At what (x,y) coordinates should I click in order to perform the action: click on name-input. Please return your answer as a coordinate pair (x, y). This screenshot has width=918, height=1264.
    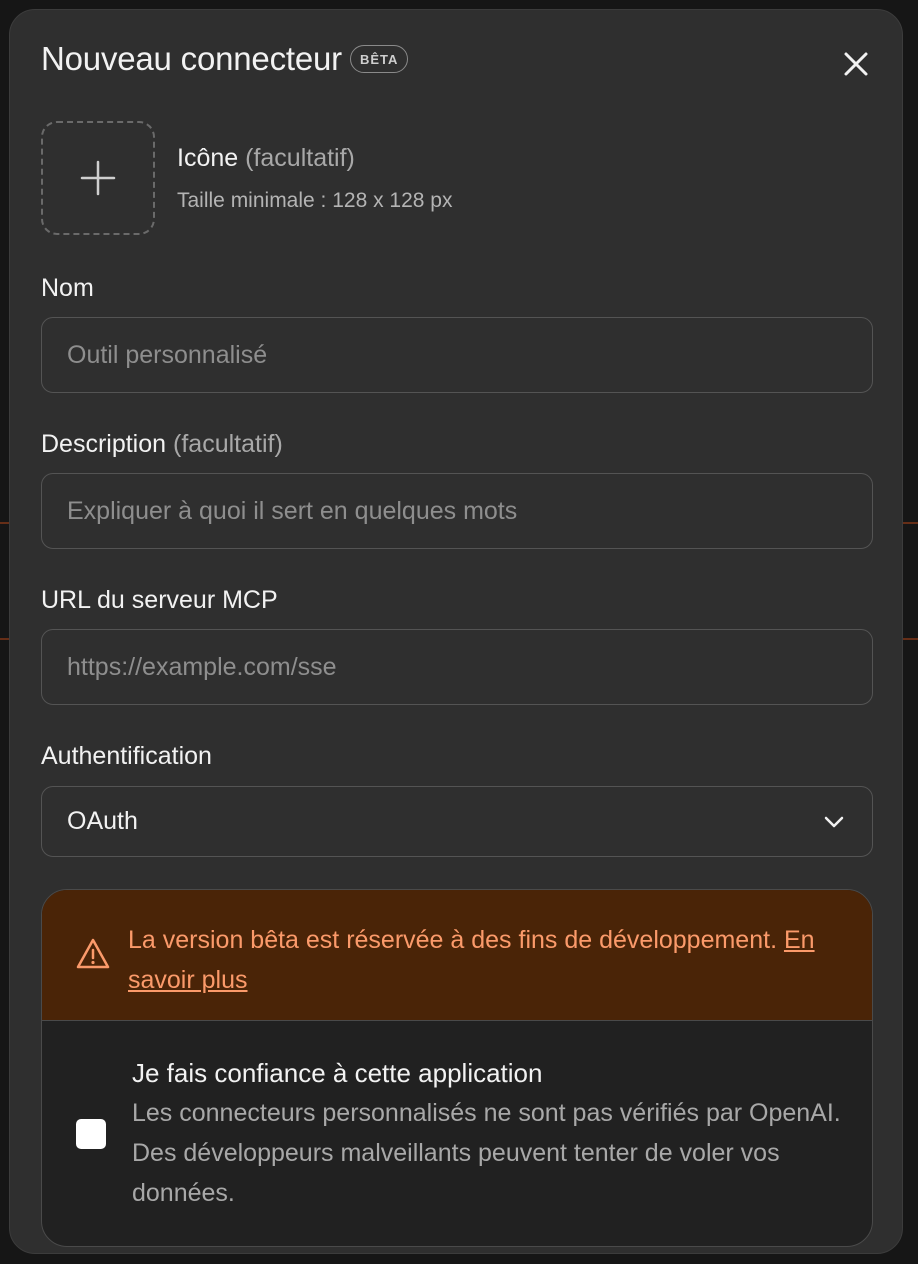
    Looking at the image, I should click on (457, 355).